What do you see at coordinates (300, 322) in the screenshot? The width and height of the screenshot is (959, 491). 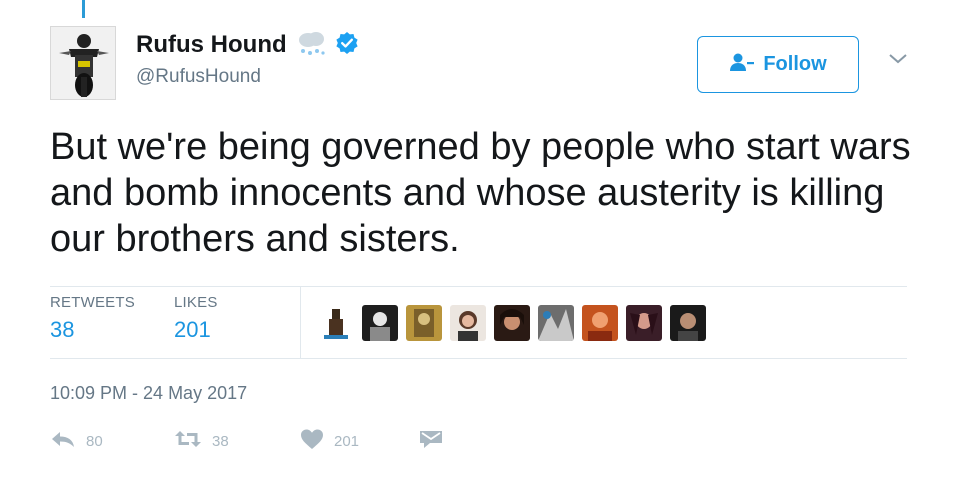 I see `stats-separator` at bounding box center [300, 322].